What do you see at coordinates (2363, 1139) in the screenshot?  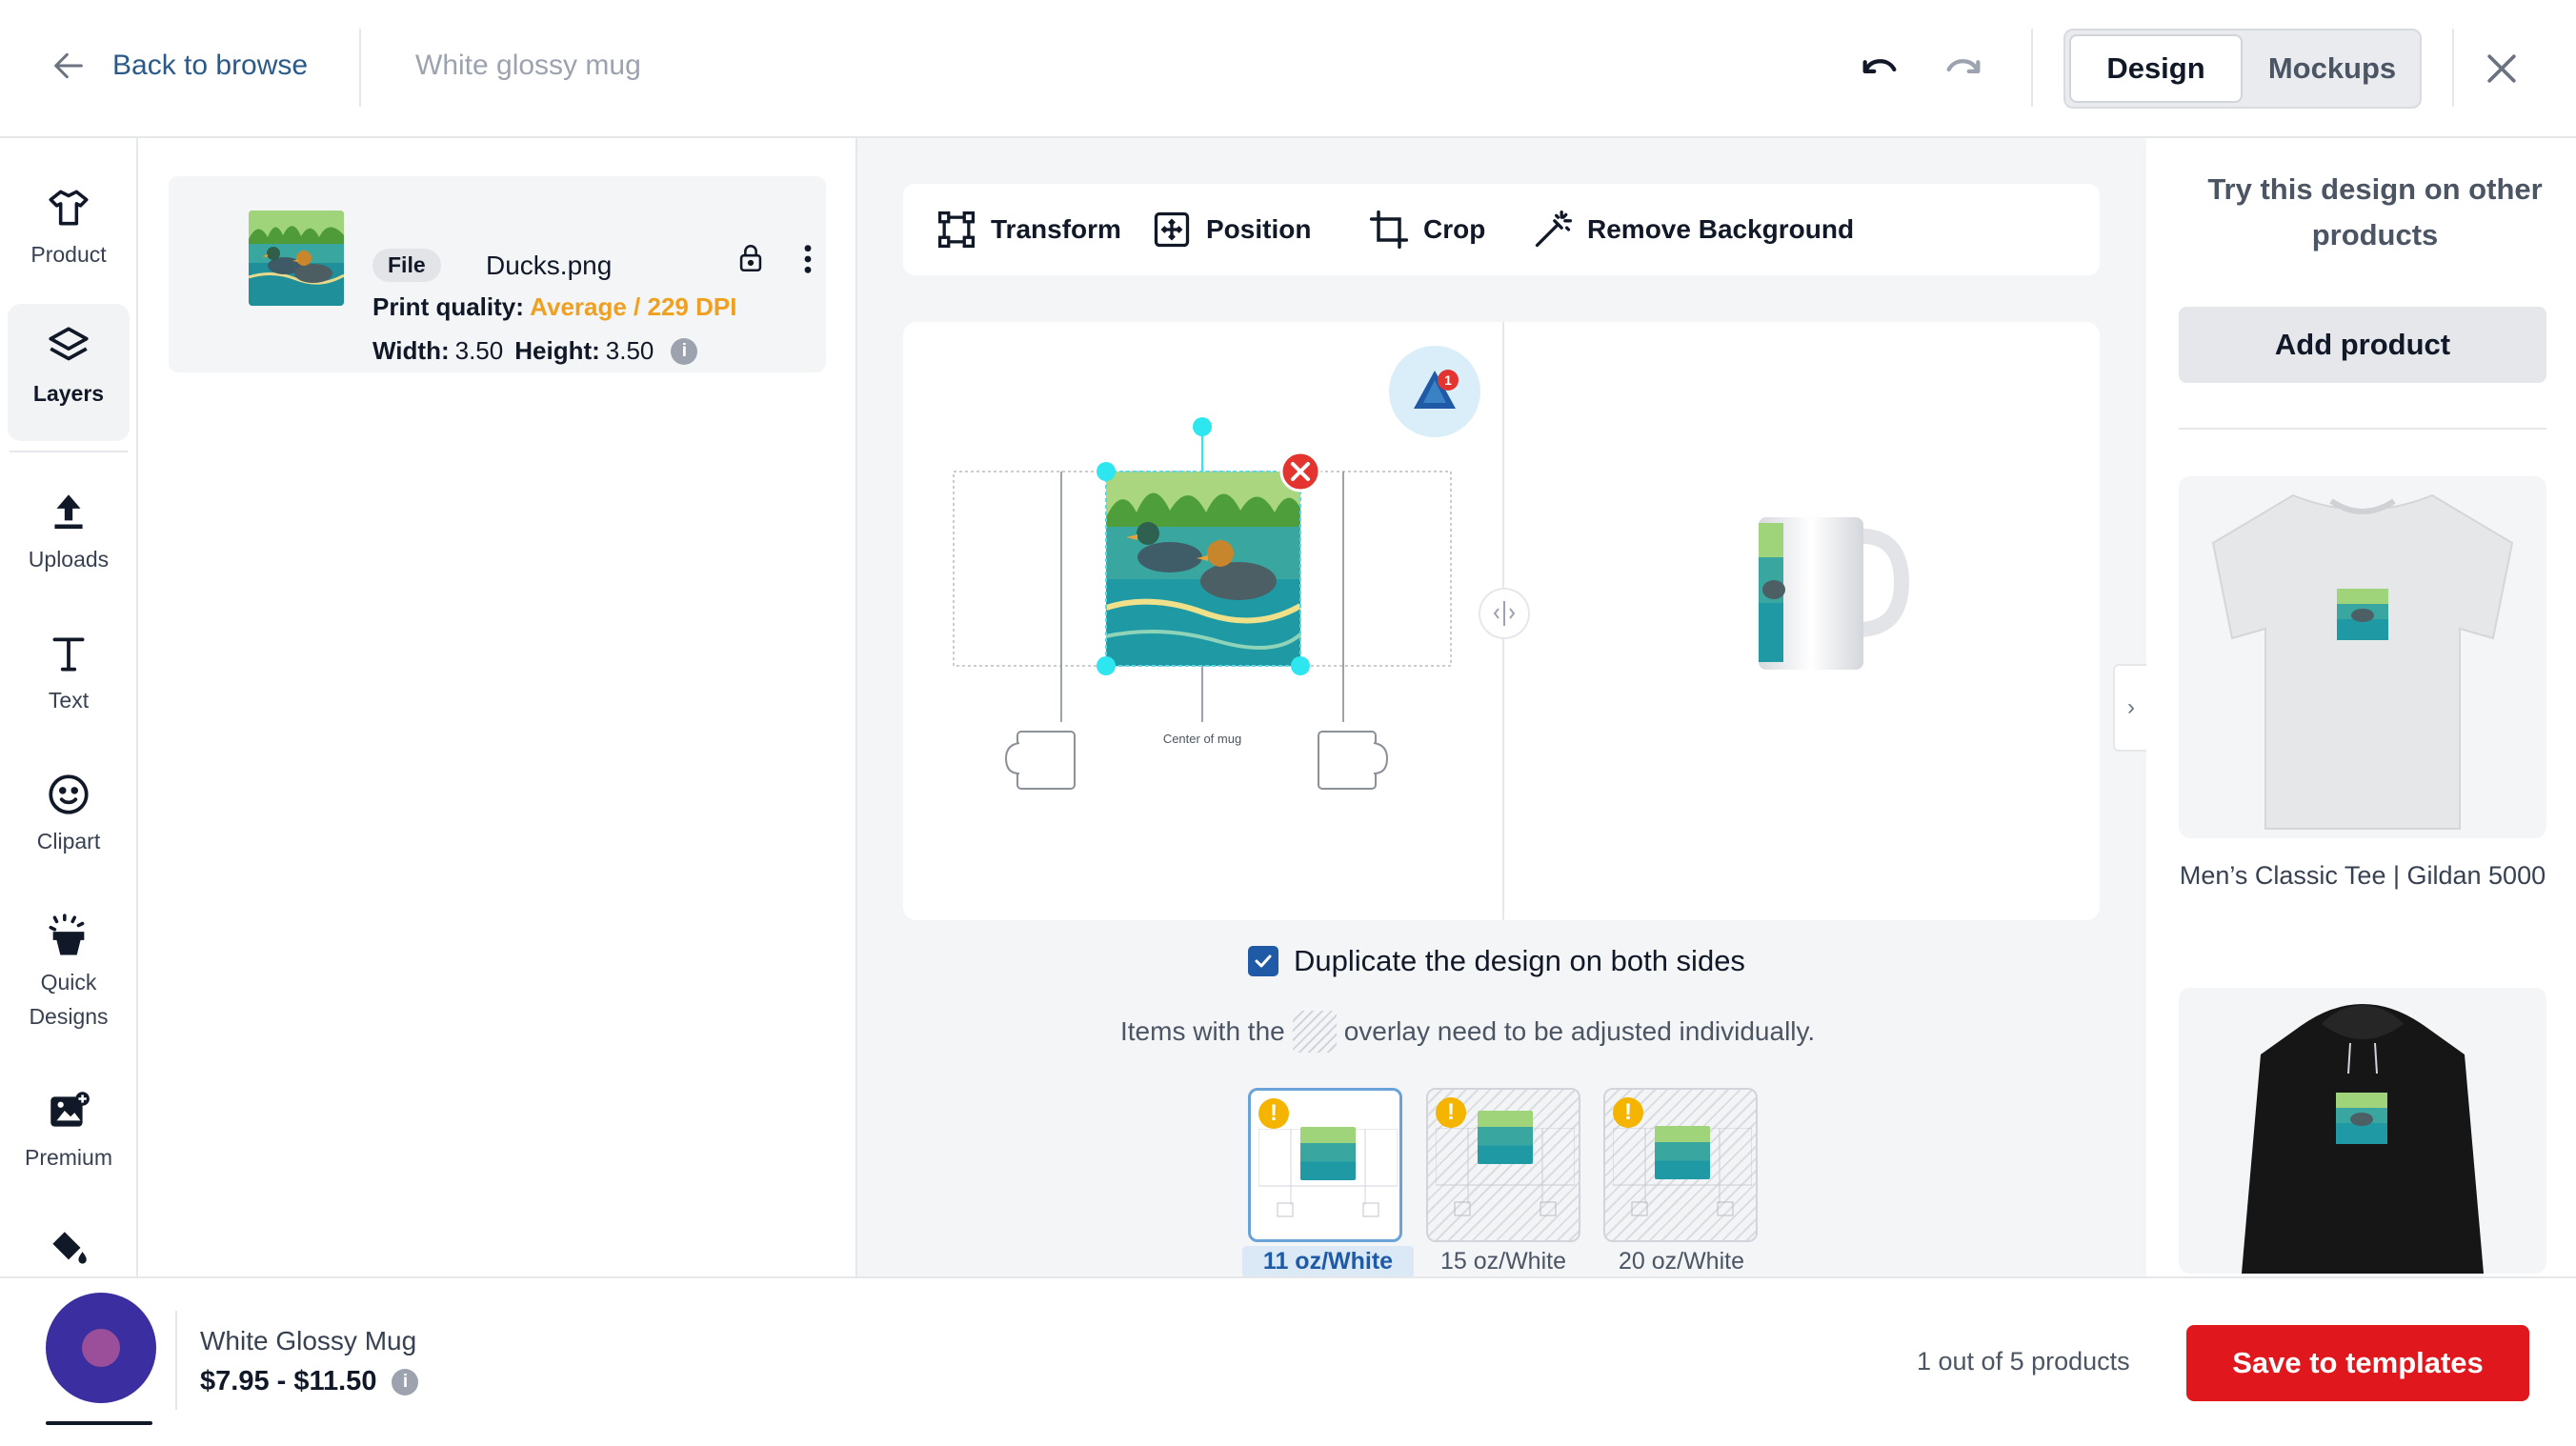 I see `hoodie-image` at bounding box center [2363, 1139].